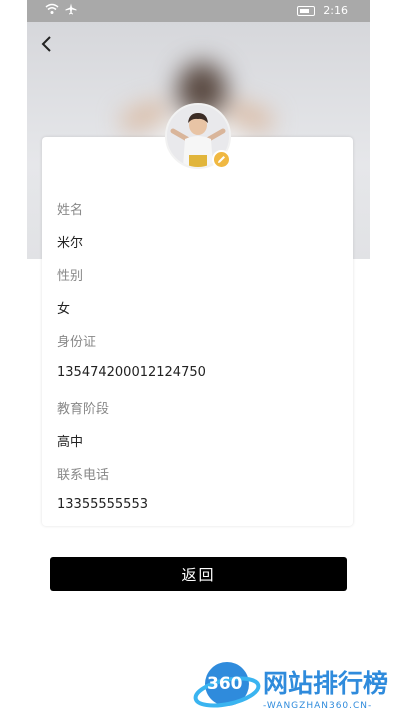 The height and width of the screenshot is (720, 405). I want to click on chevron-left-icon, so click(46, 44).